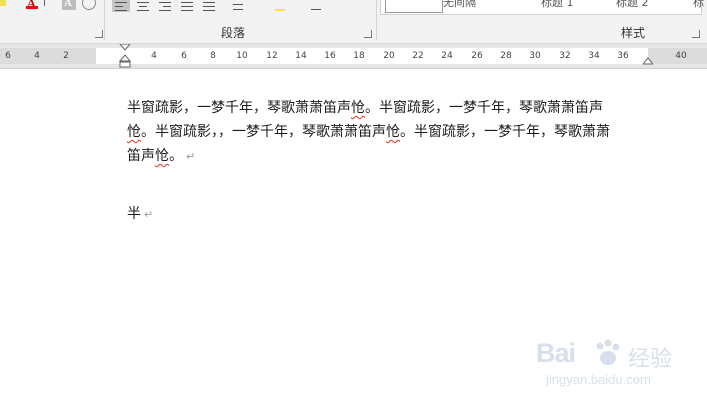 This screenshot has width=707, height=405. What do you see at coordinates (557, 5) in the screenshot?
I see `style-heading-1: 标题 1` at bounding box center [557, 5].